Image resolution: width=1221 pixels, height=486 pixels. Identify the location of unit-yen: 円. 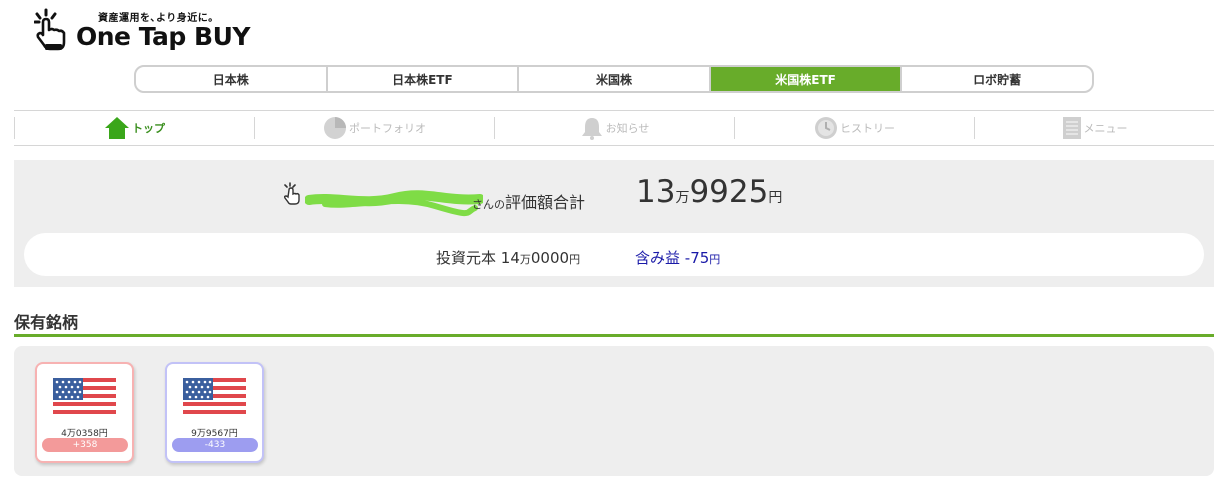
(775, 198).